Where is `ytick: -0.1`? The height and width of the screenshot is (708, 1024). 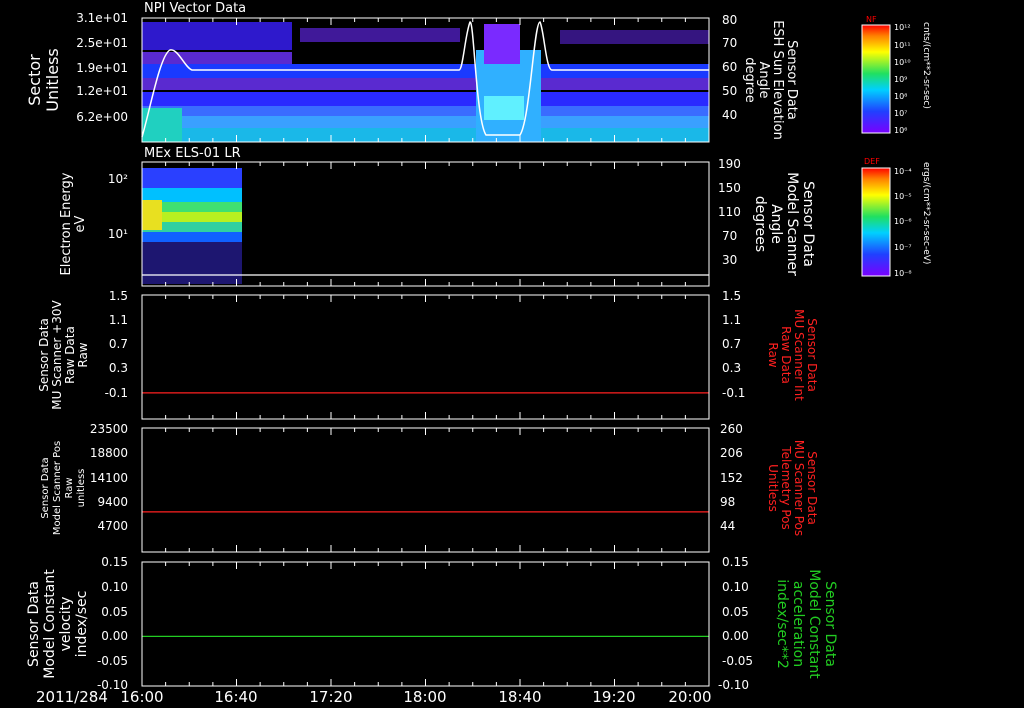
ytick: -0.1 is located at coordinates (116, 393).